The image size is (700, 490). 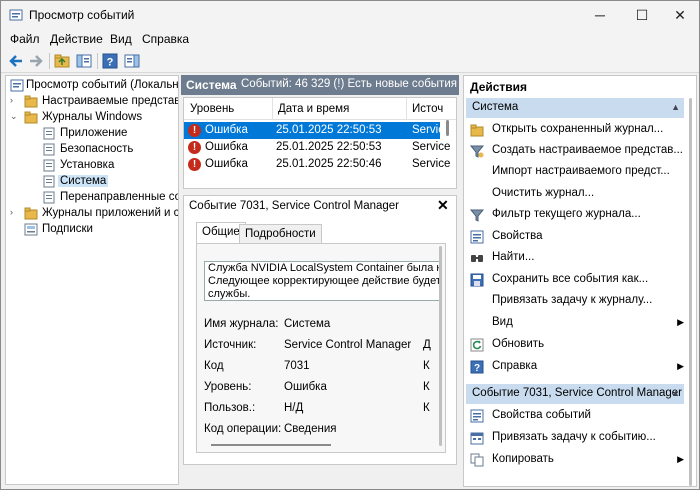 I want to click on filter-icon, so click(x=477, y=215).